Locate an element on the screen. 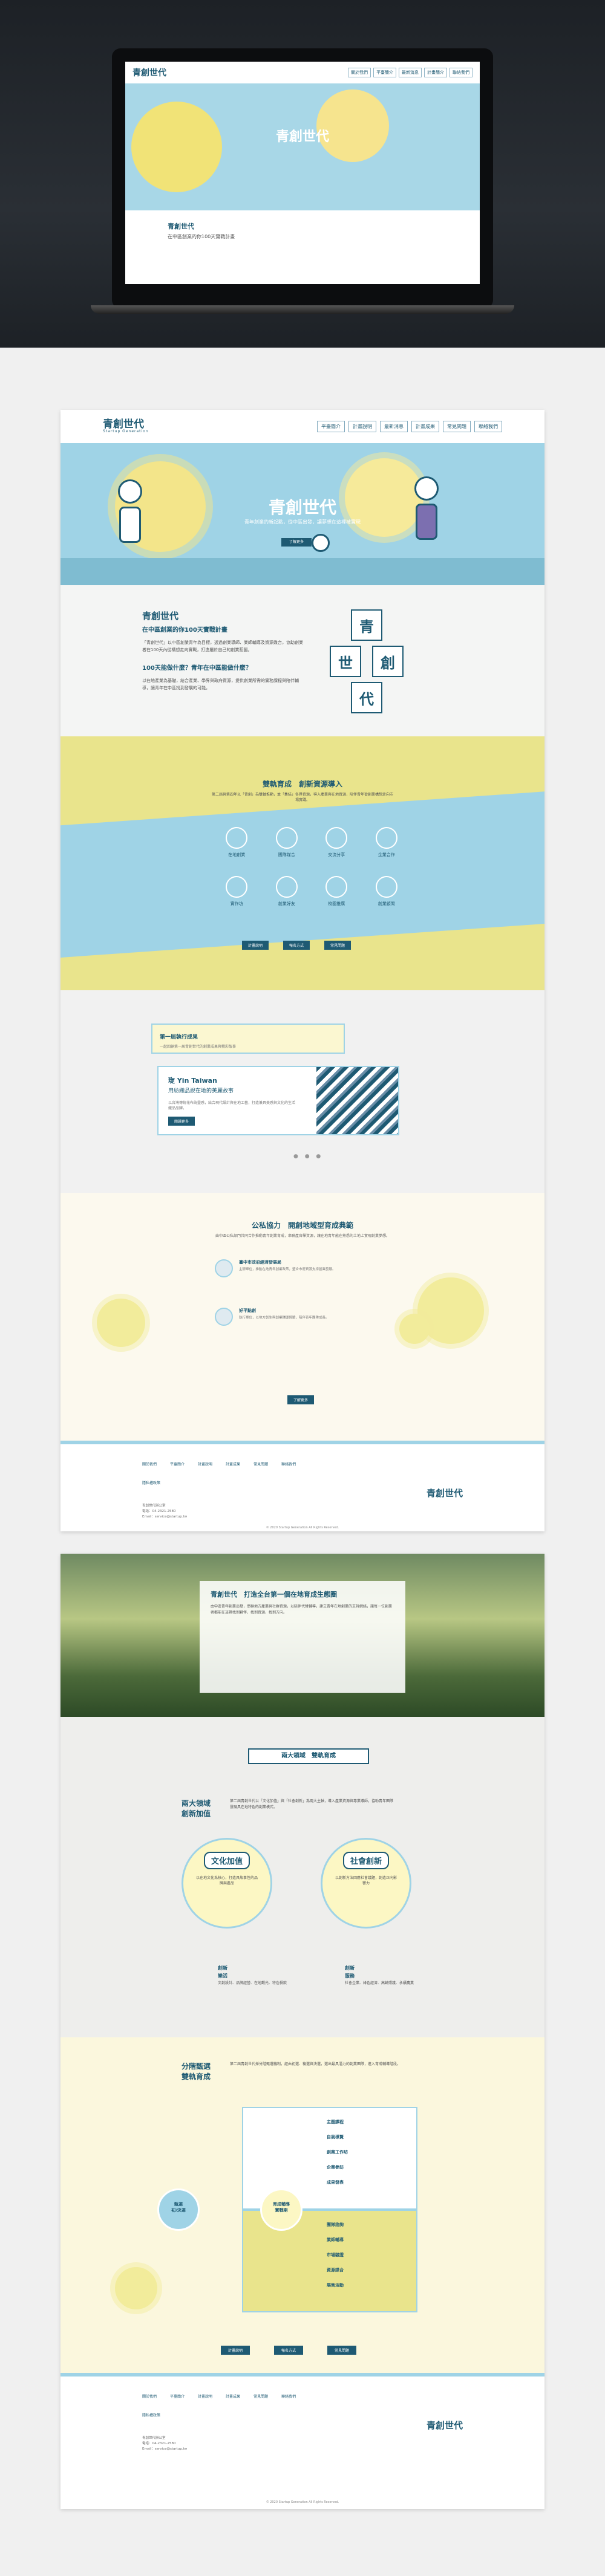 The image size is (605, 2576). resource-item: 交流分享 is located at coordinates (337, 842).